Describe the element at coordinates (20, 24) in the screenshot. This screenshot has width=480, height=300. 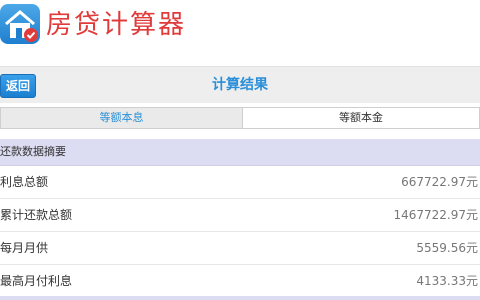
I see `house-icon` at that location.